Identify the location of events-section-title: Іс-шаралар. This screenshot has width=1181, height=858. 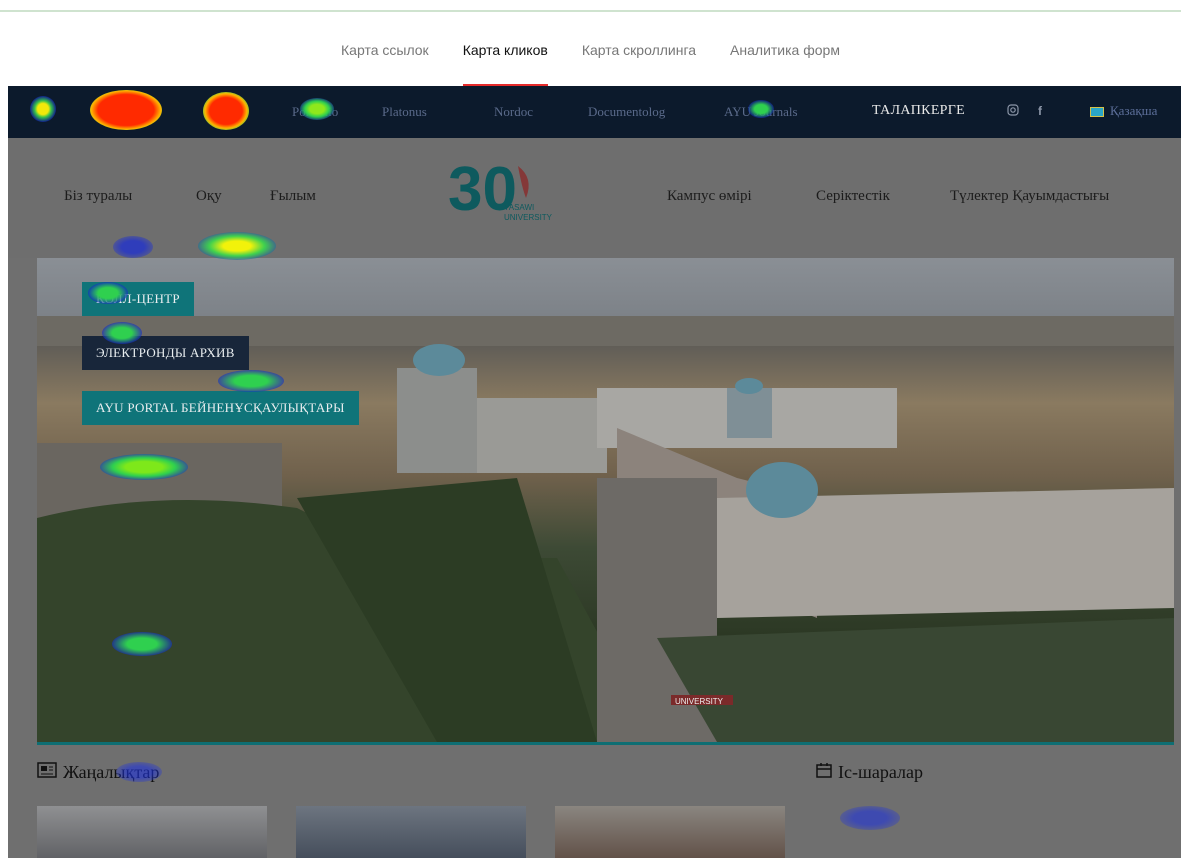
(869, 772).